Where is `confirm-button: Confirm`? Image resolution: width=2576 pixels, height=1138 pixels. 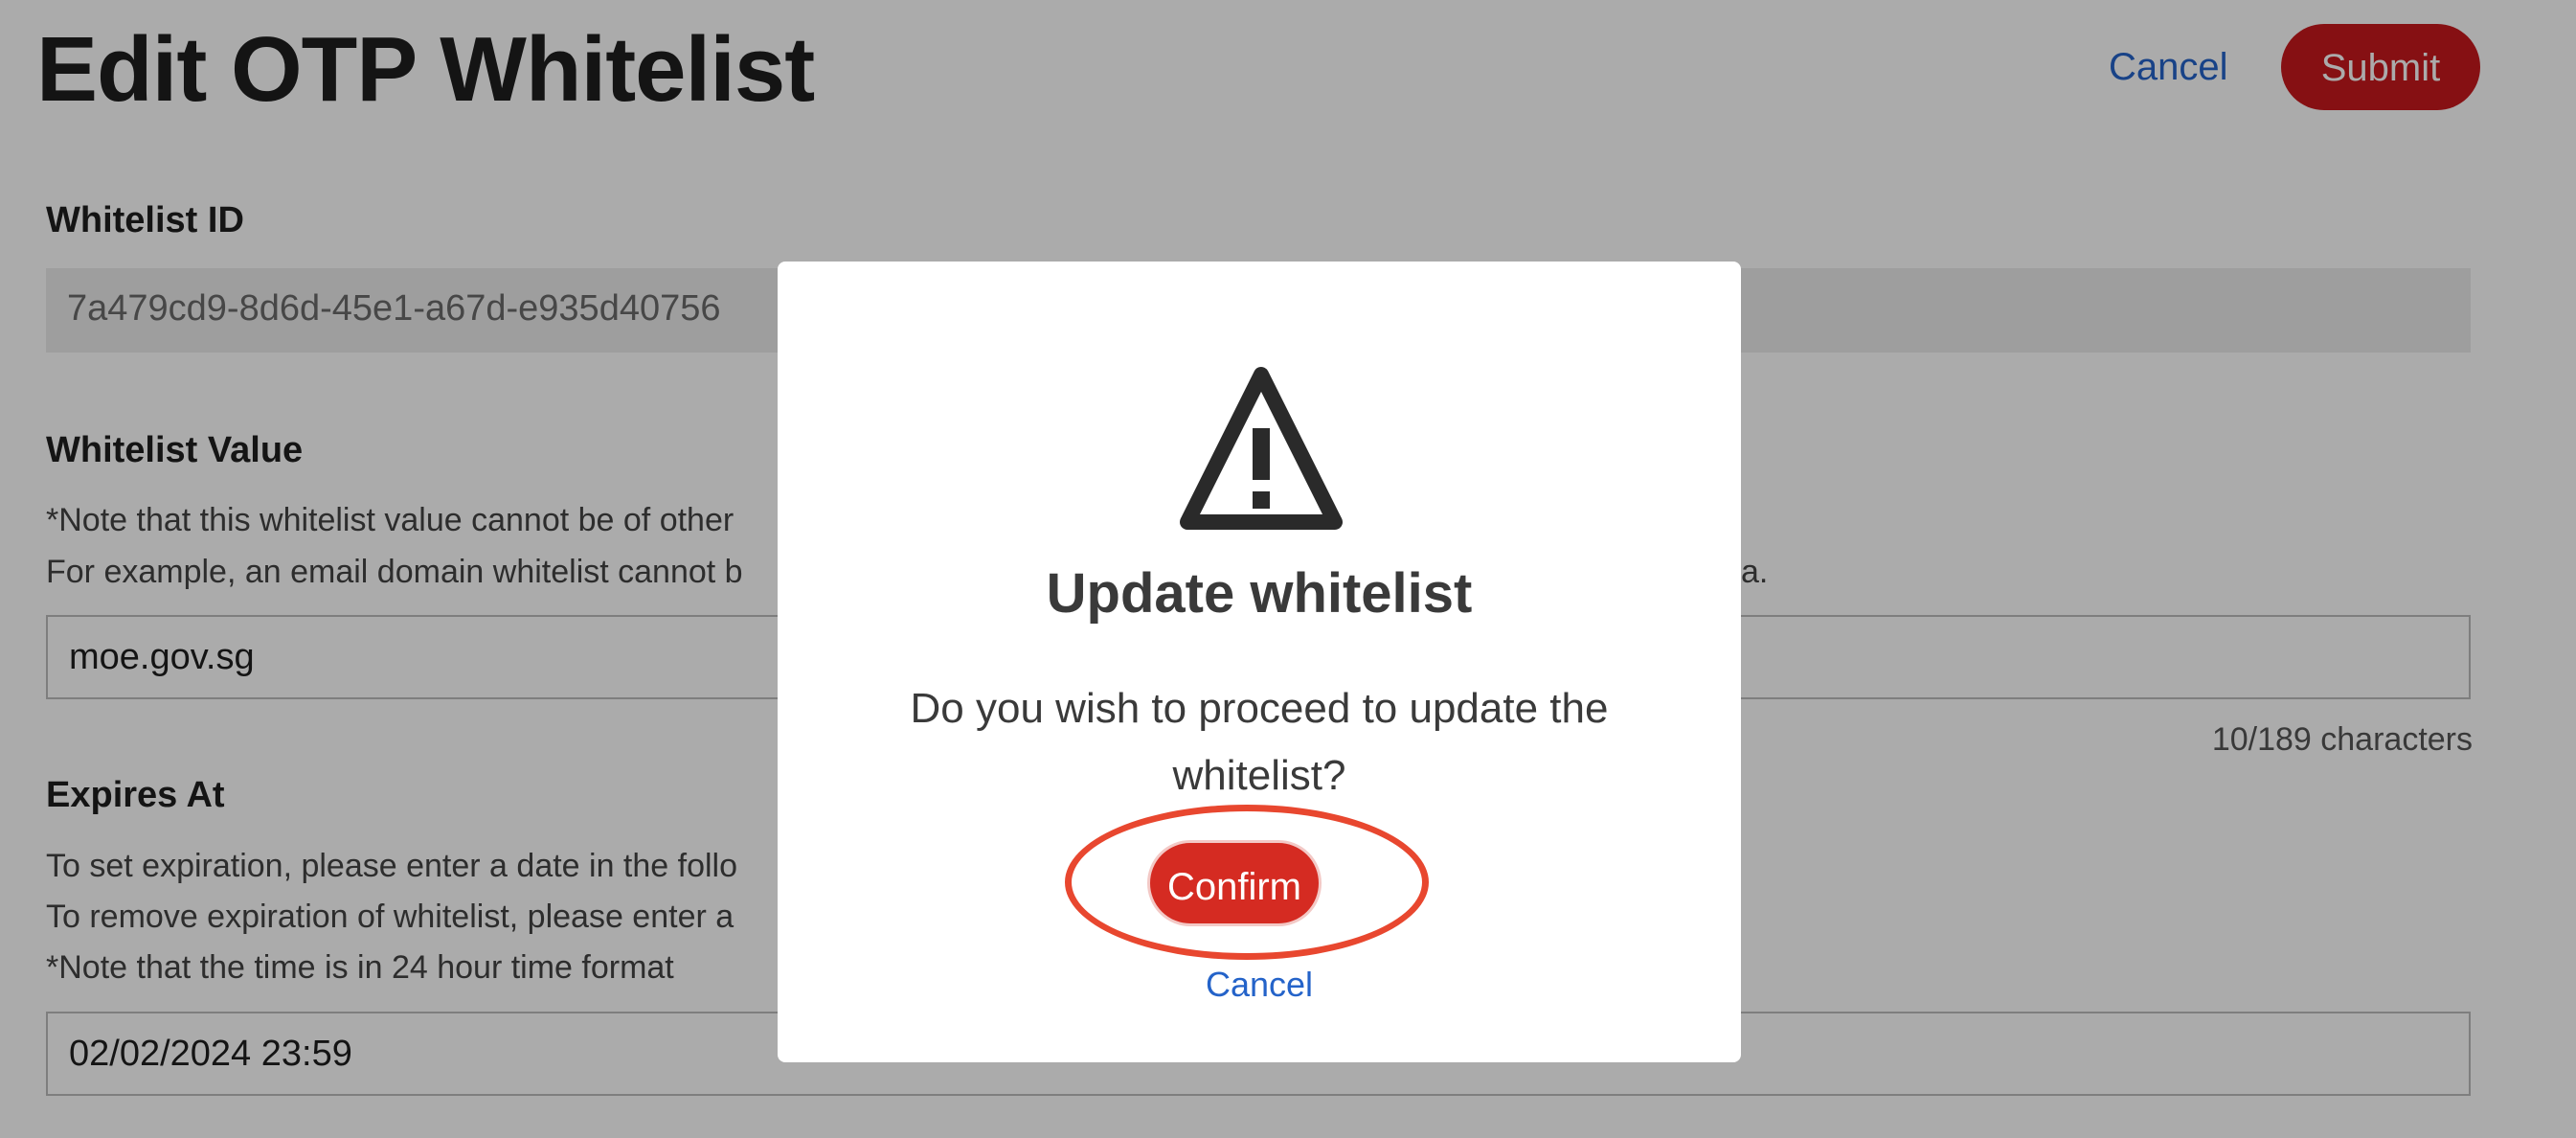
confirm-button: Confirm is located at coordinates (1234, 883).